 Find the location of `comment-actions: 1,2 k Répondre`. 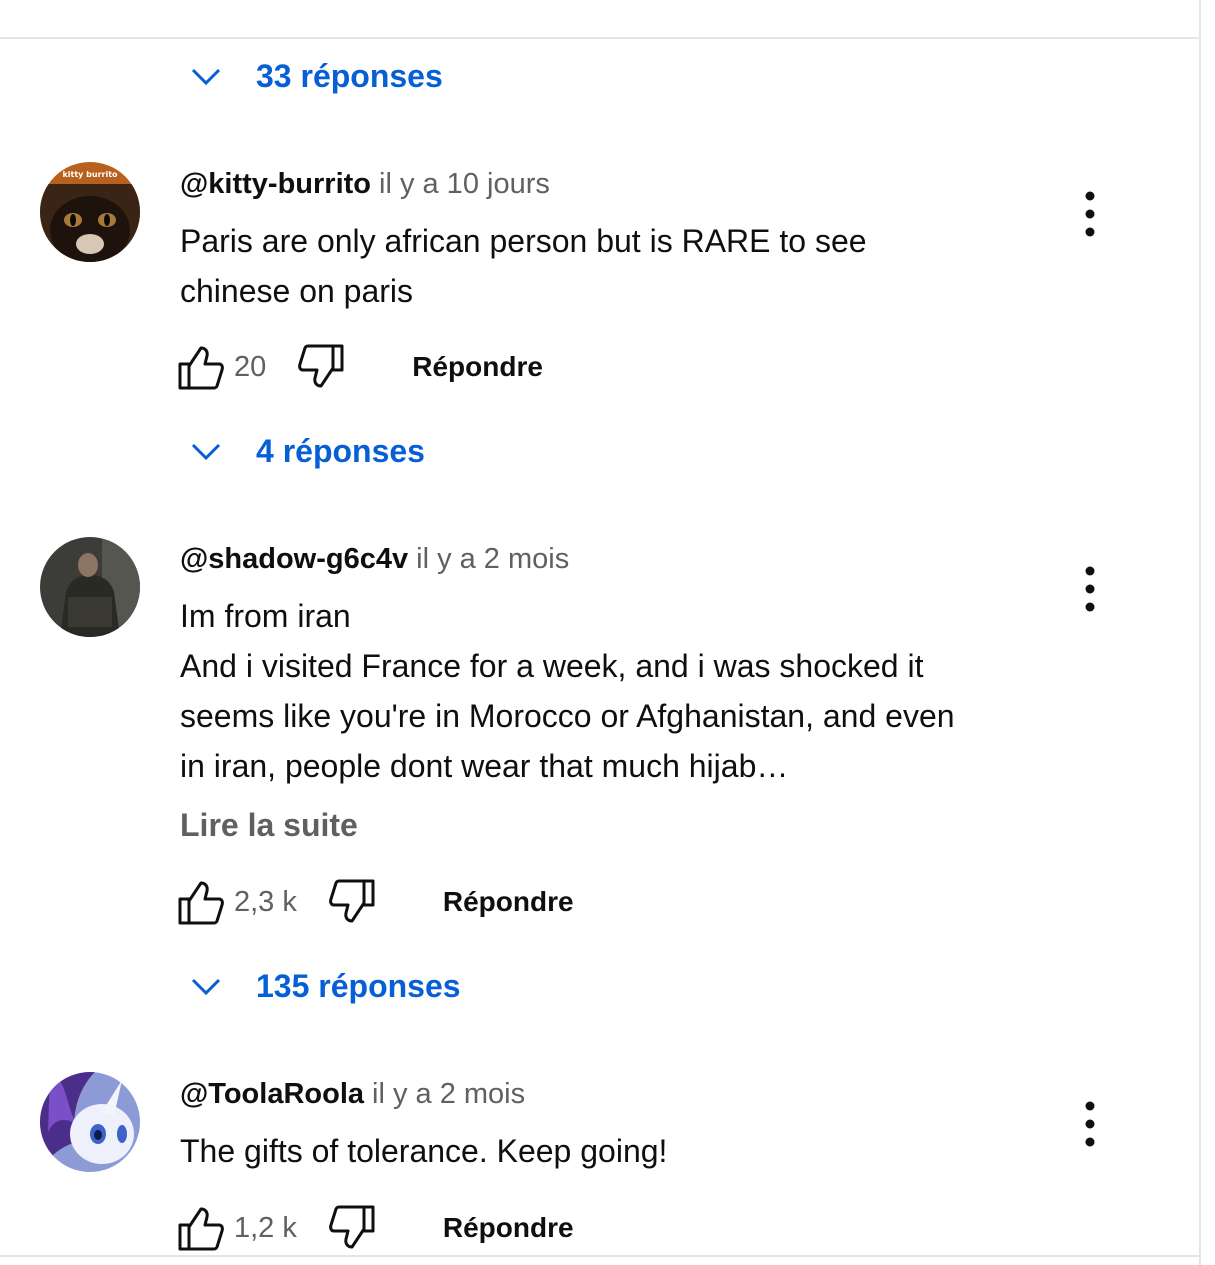

comment-actions: 1,2 k Répondre is located at coordinates (373, 1228).